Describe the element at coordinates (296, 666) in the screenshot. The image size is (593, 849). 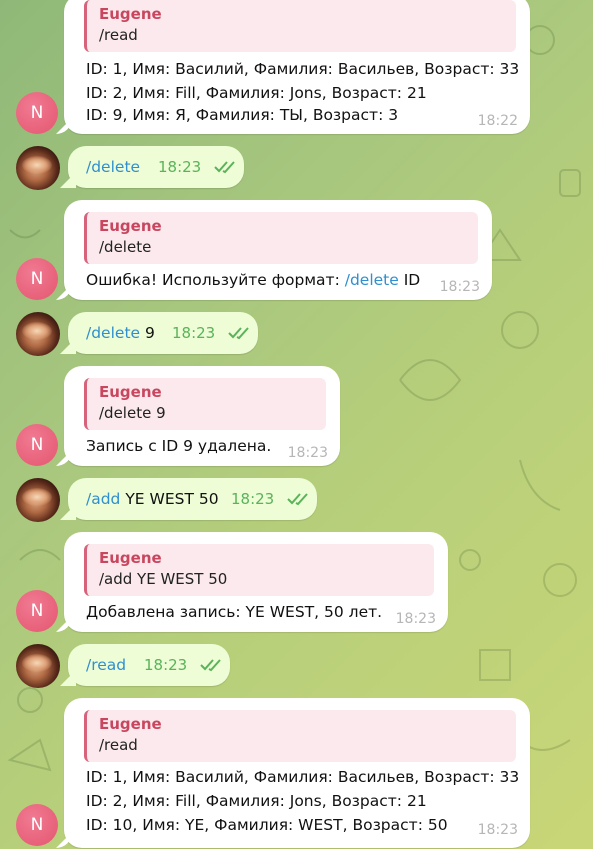
I see `message-row: /read 18:23` at that location.